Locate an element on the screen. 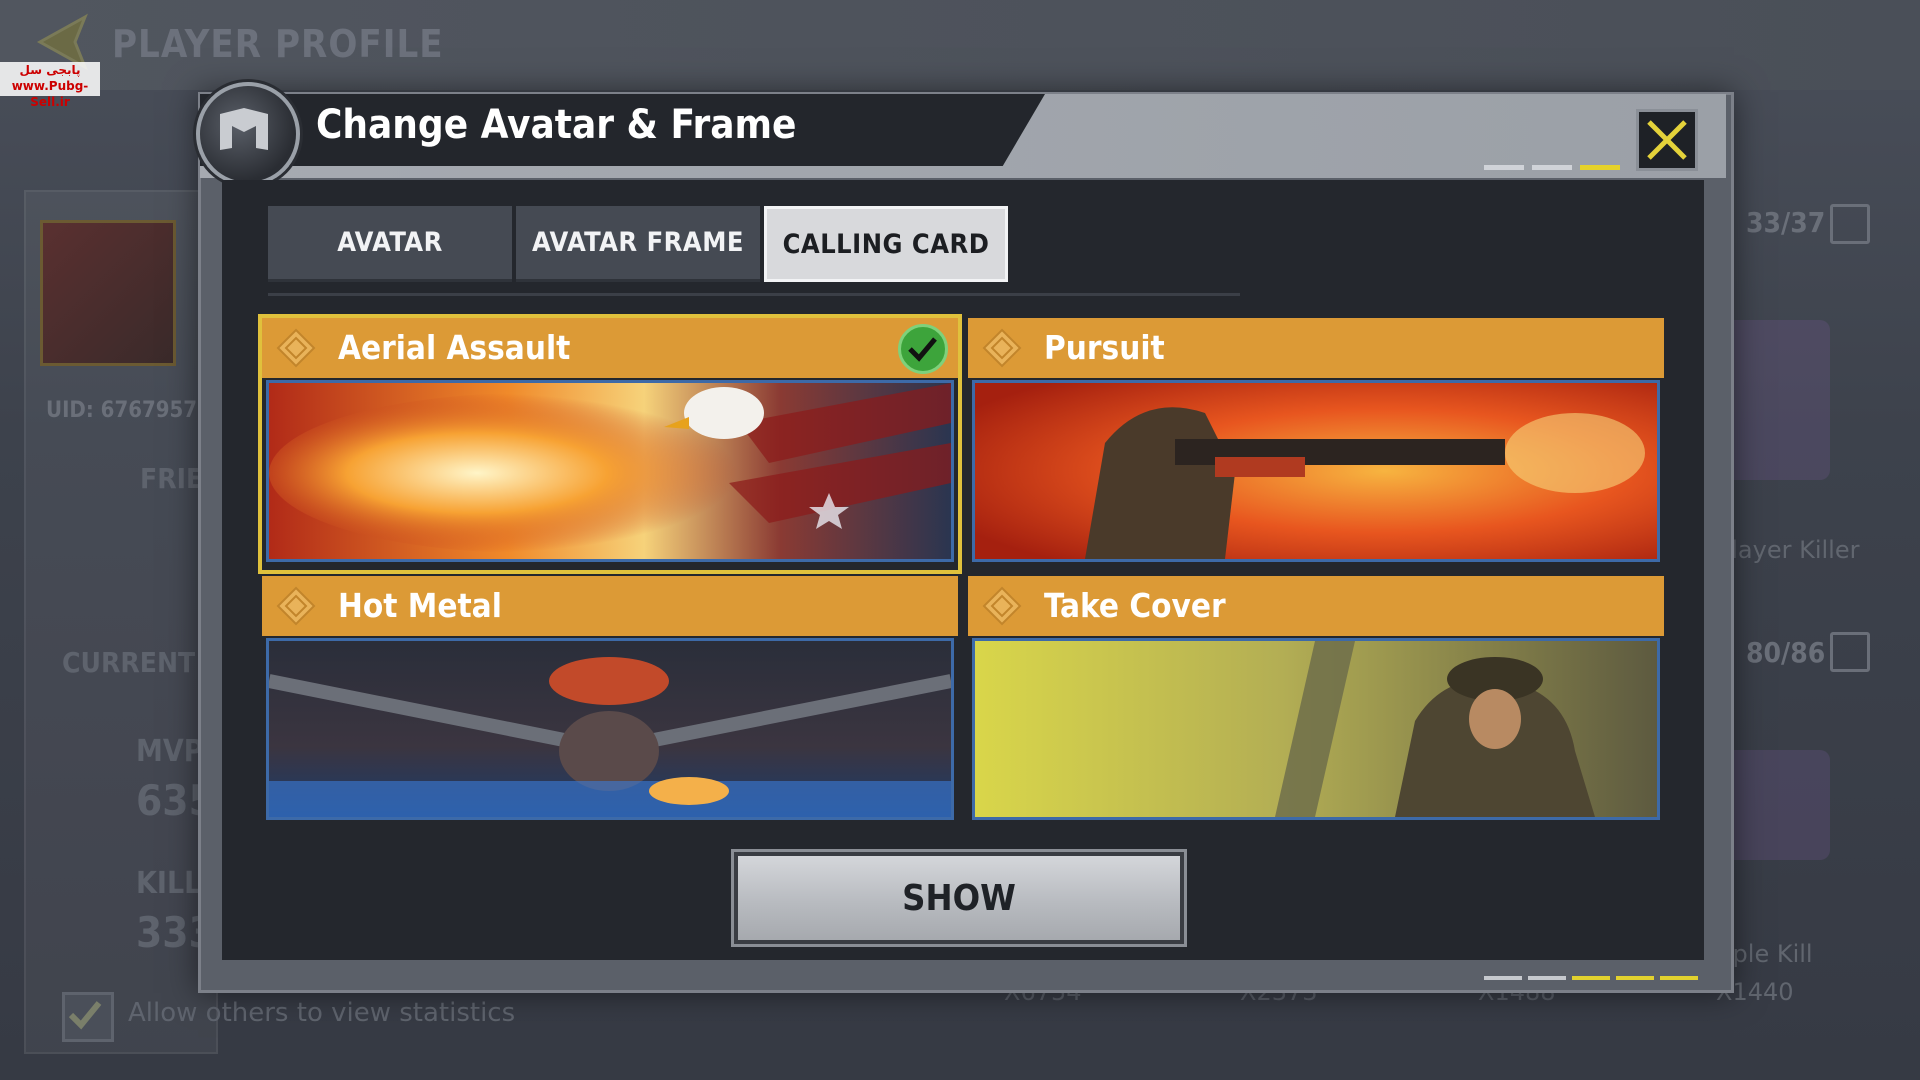 This screenshot has height=1080, width=1920. card-title: Pursuit is located at coordinates (1104, 347).